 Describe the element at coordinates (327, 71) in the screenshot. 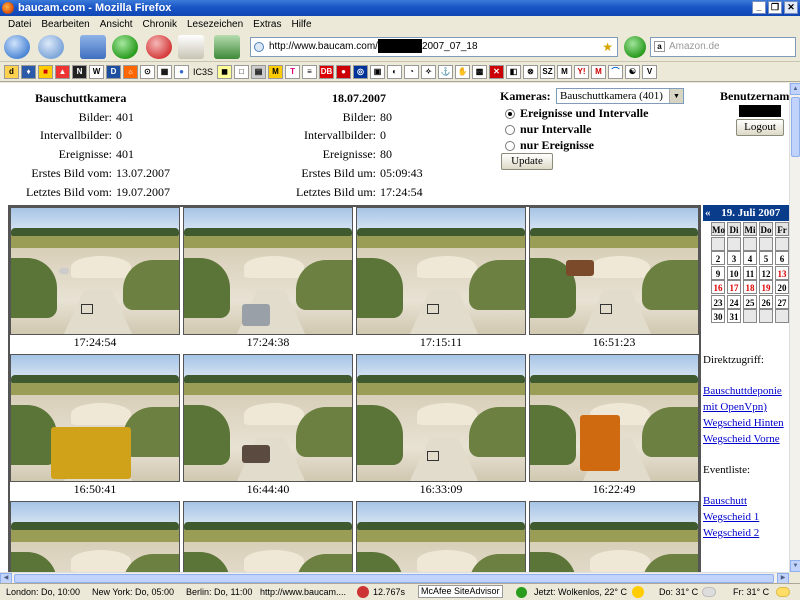

I see `db-icon: DB` at that location.